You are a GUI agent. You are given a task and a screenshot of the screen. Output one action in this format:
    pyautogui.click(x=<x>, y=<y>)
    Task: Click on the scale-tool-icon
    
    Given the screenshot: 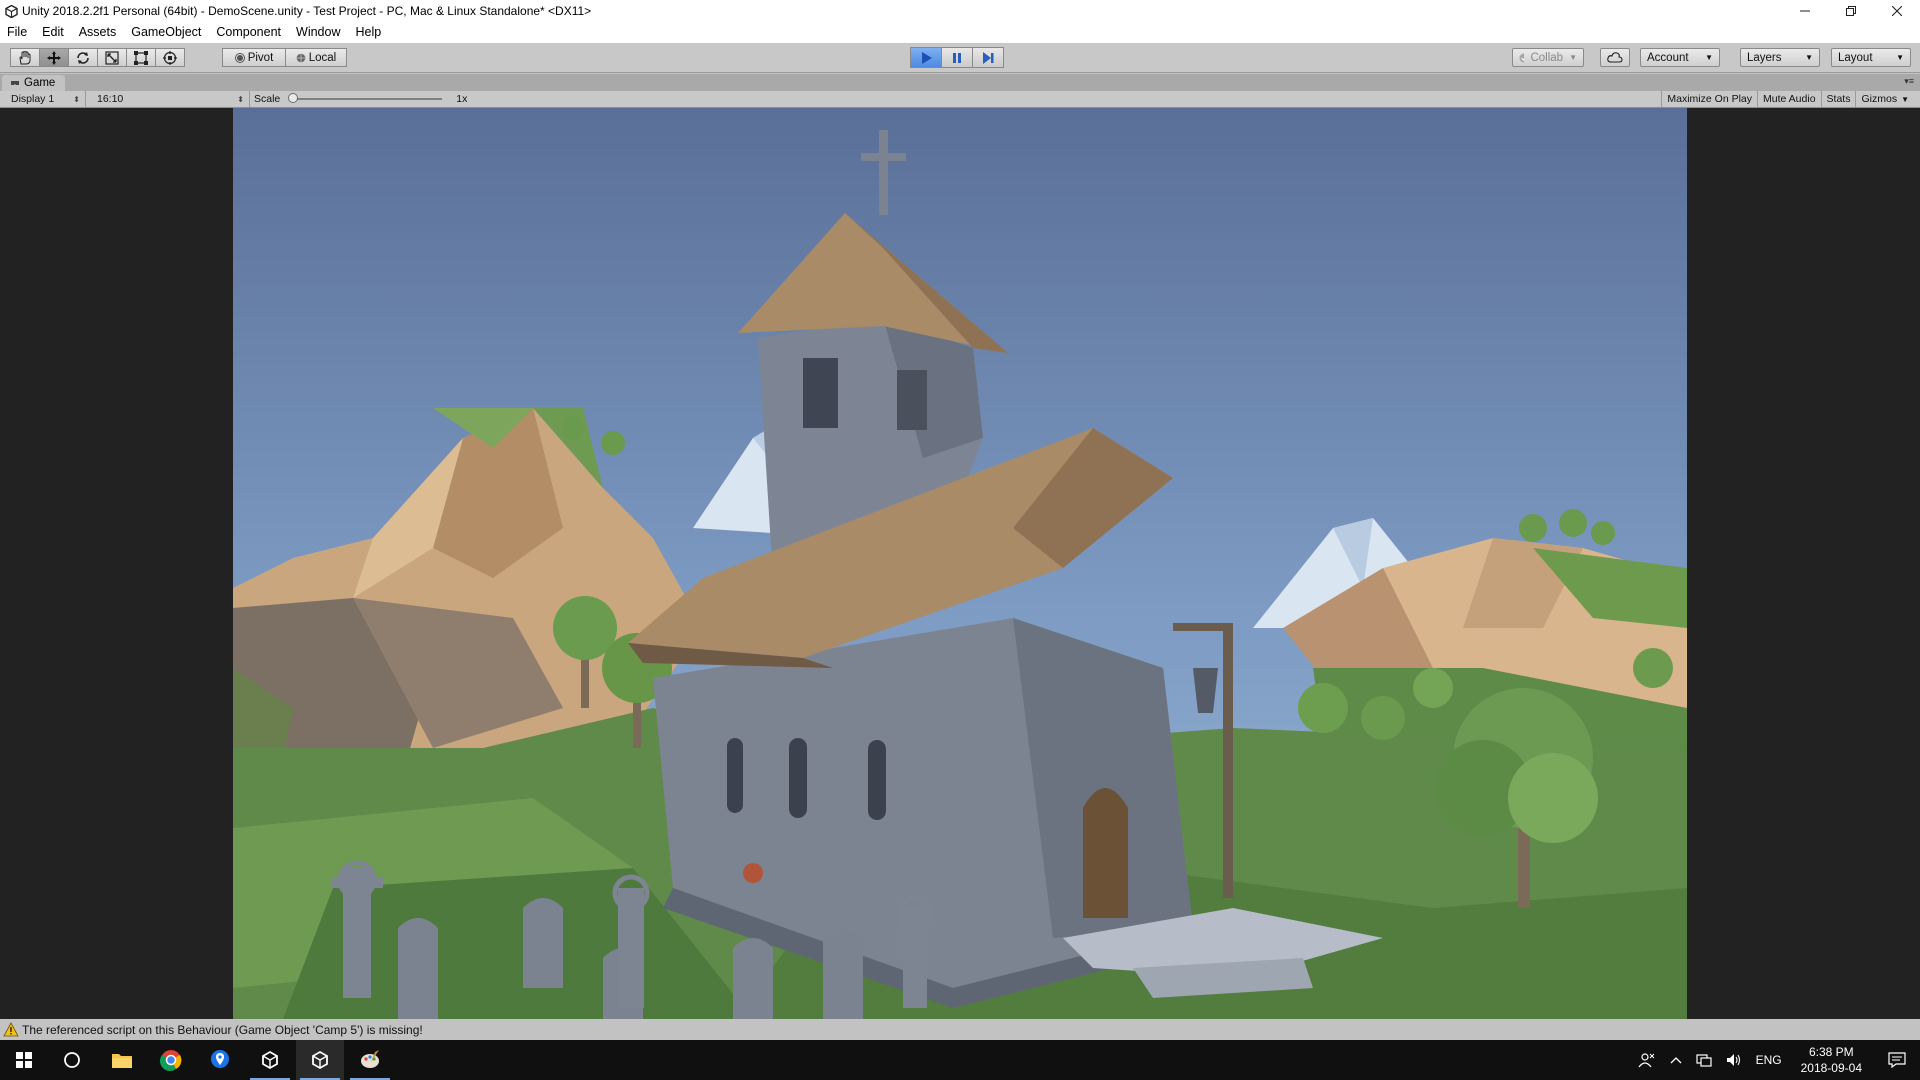 What is the action you would take?
    pyautogui.click(x=112, y=57)
    